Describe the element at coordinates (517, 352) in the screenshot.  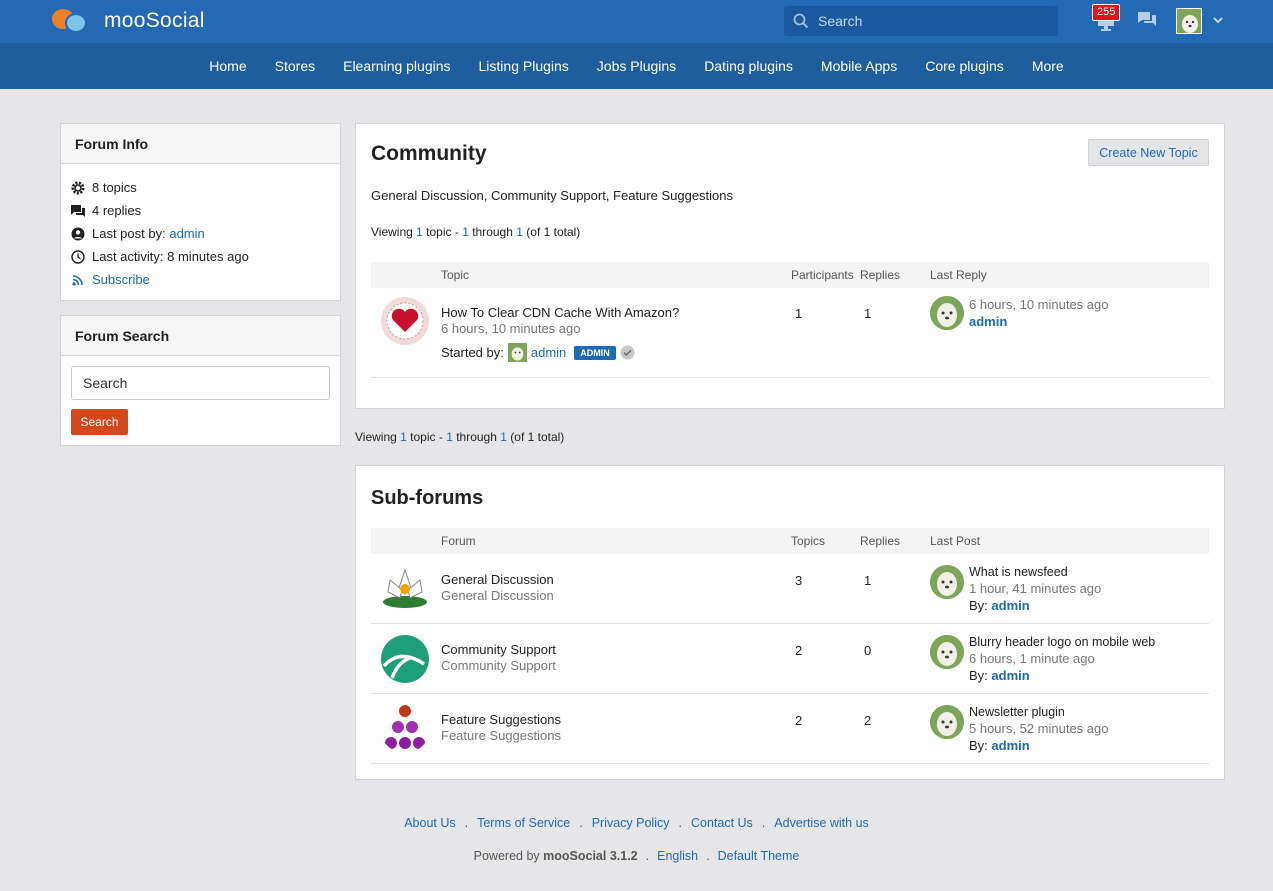
I see `author-avatar` at that location.